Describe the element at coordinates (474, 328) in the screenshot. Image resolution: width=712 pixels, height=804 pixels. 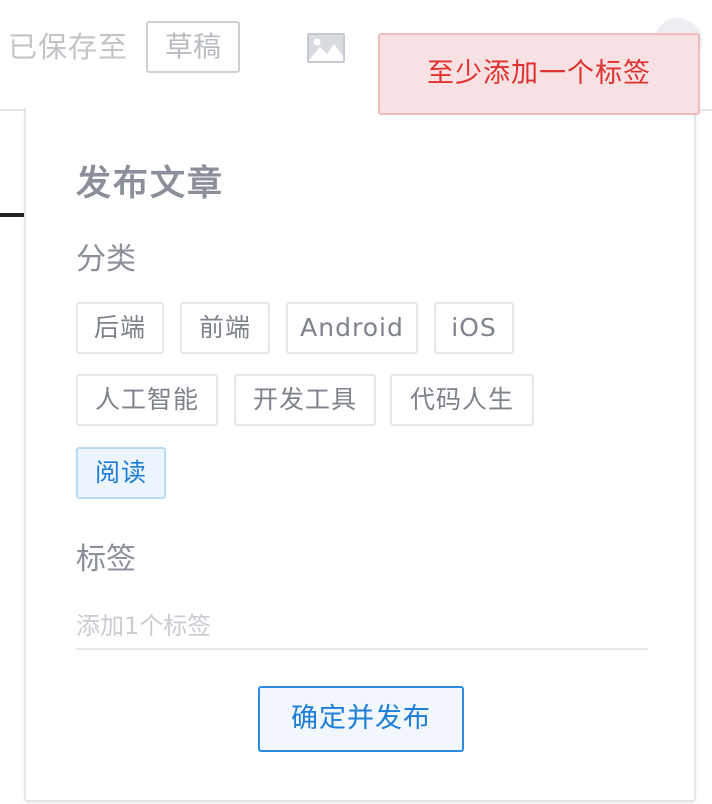
I see `category-chip-ios: iOS` at that location.